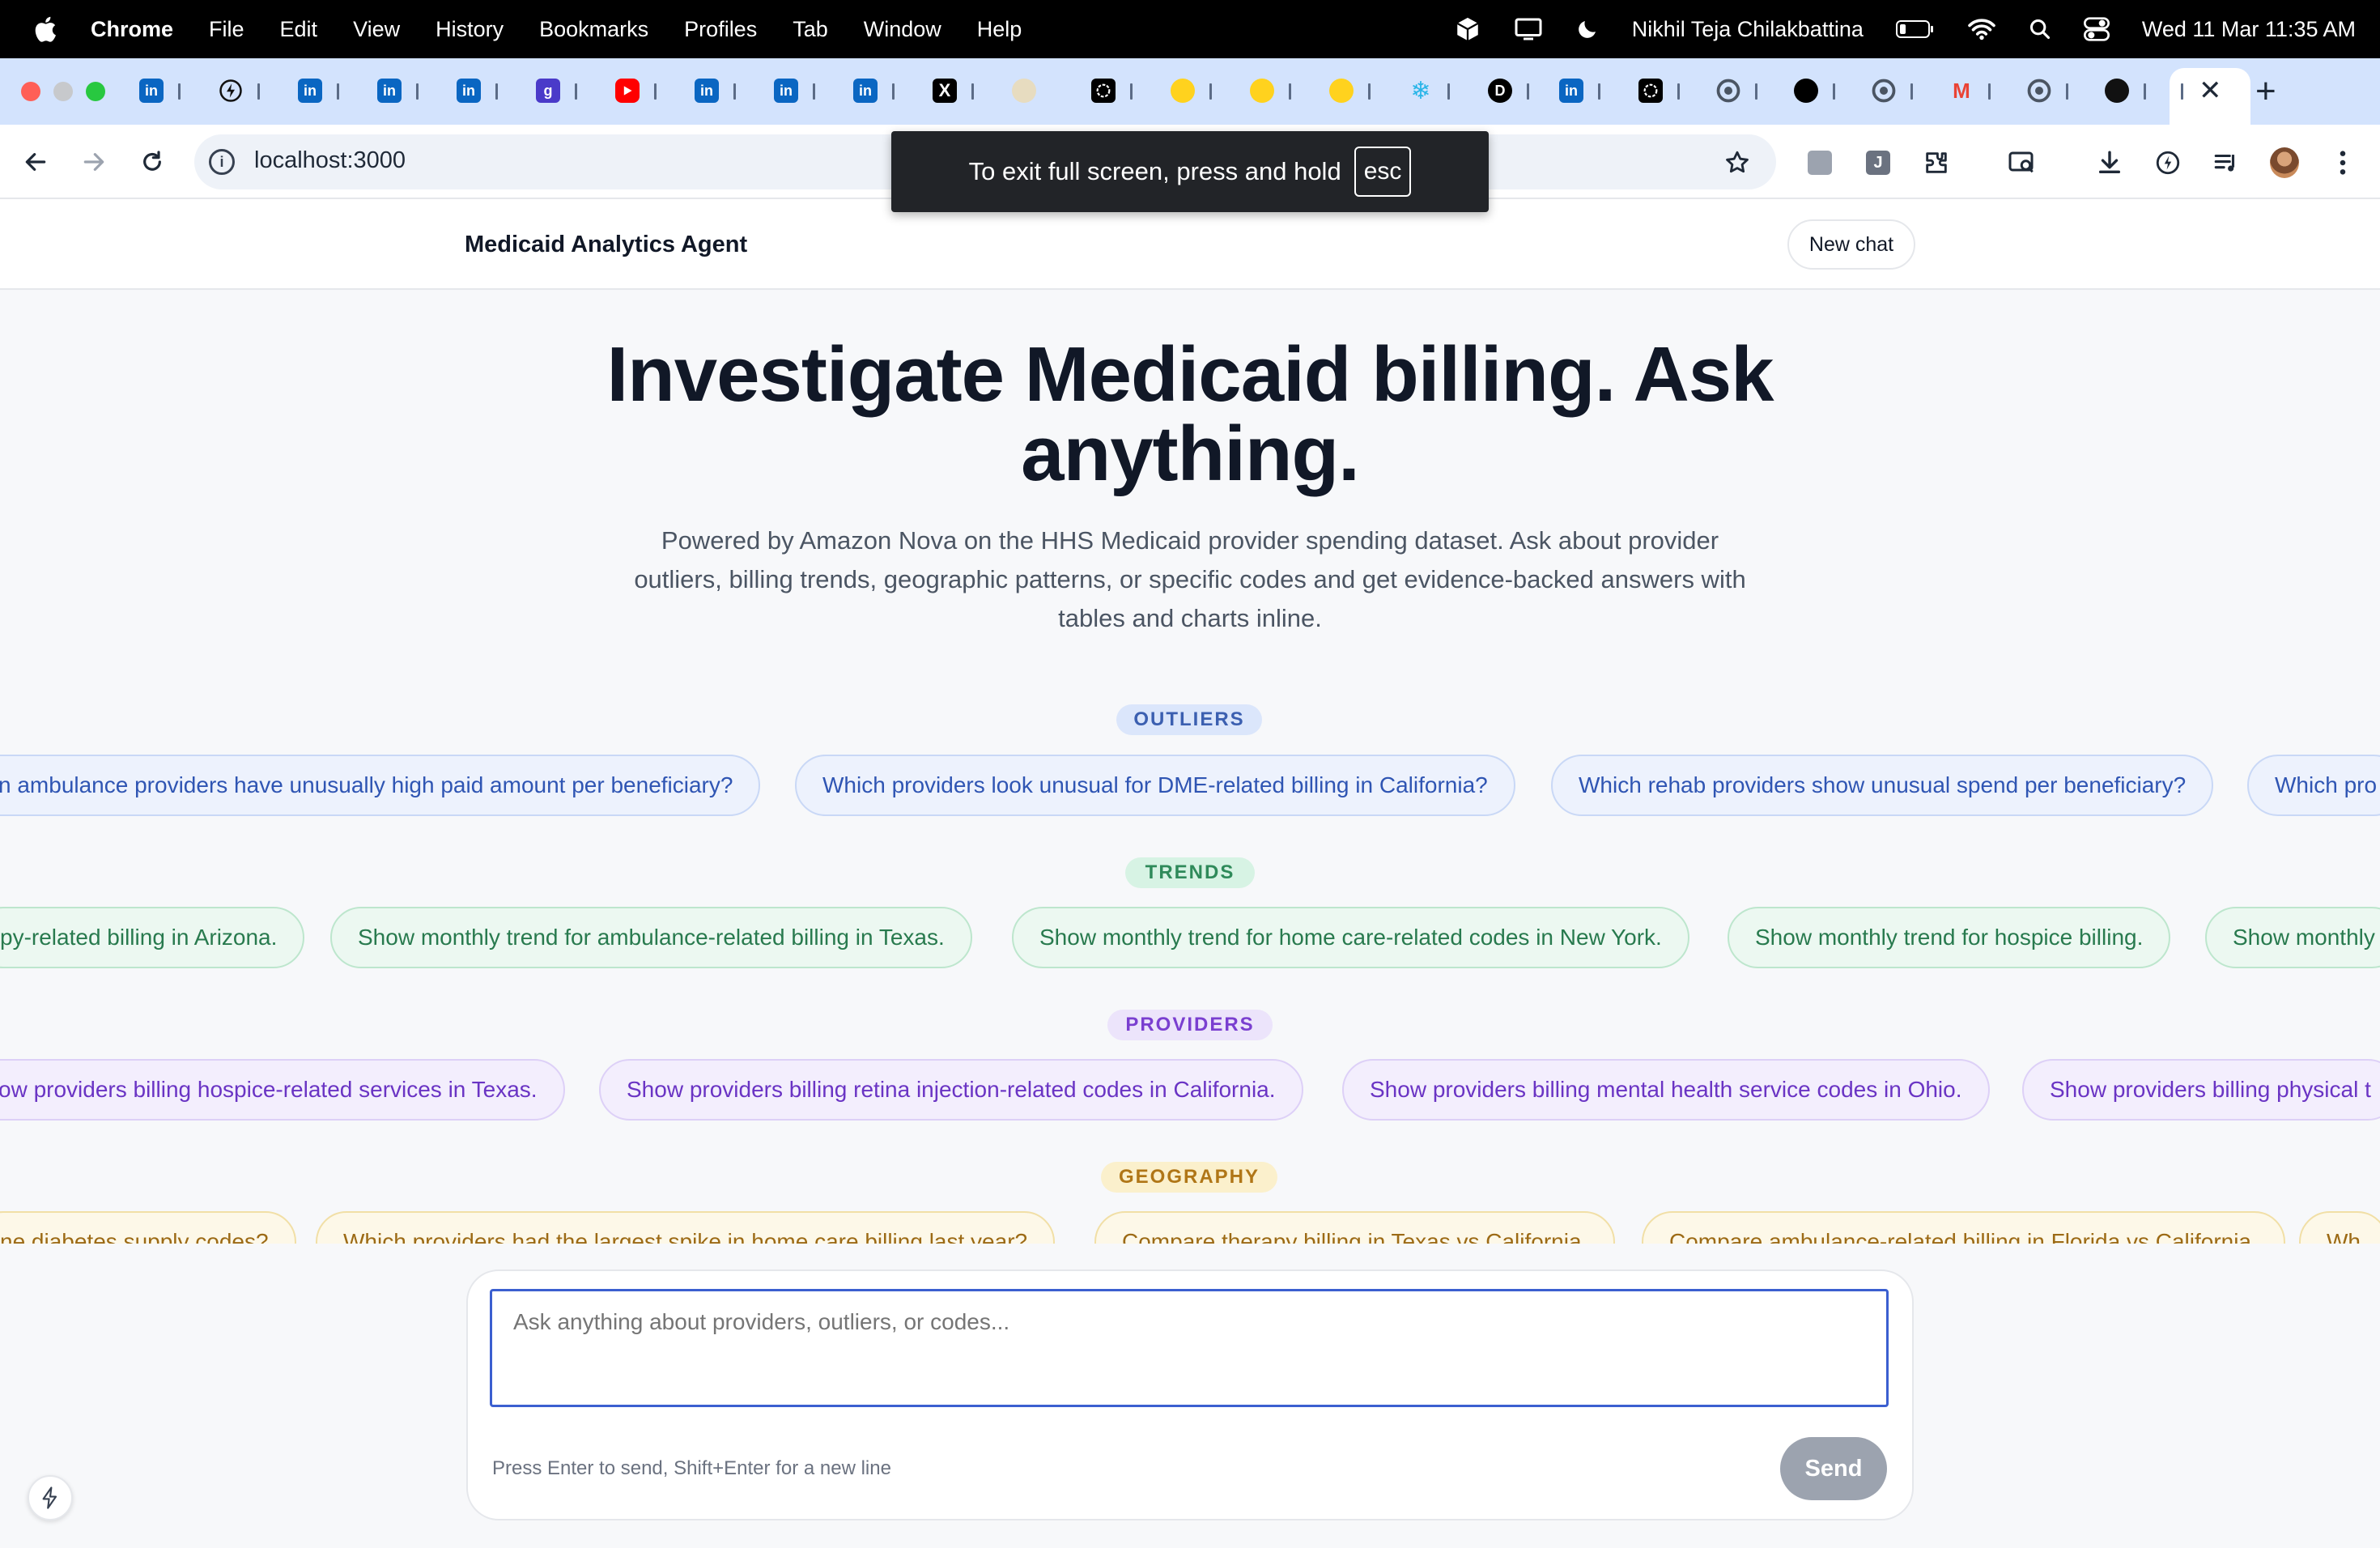 The image size is (2380, 1548). What do you see at coordinates (1851, 244) in the screenshot?
I see `new-chat-button: New chat` at bounding box center [1851, 244].